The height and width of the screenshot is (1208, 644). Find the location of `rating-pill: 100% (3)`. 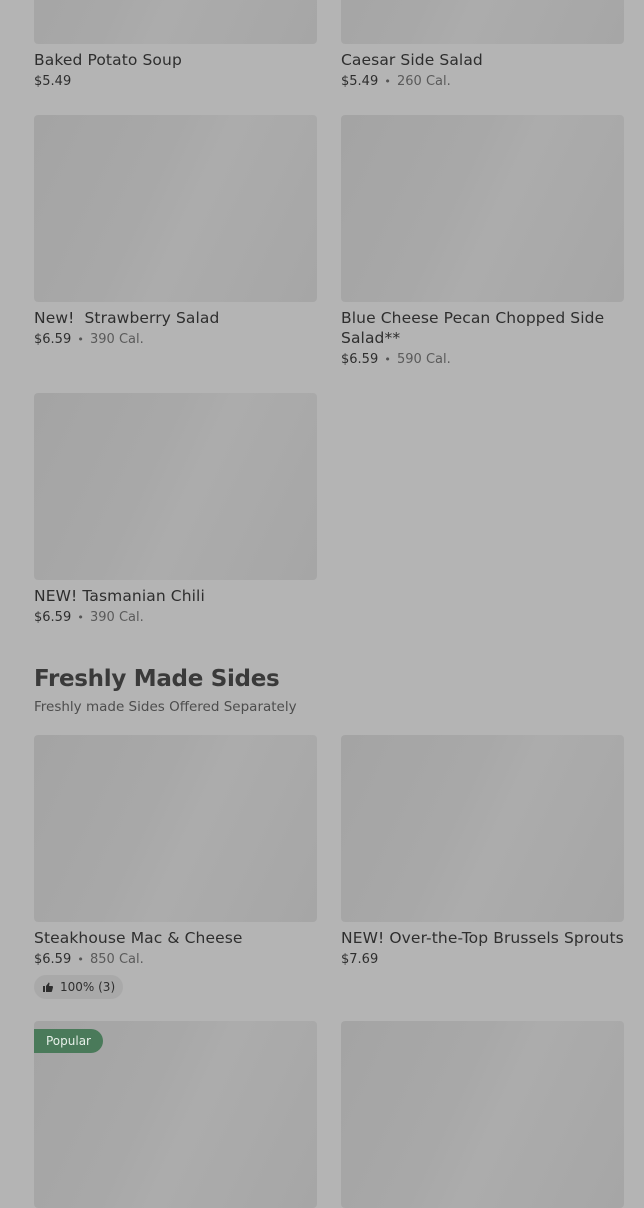

rating-pill: 100% (3) is located at coordinates (79, 987).